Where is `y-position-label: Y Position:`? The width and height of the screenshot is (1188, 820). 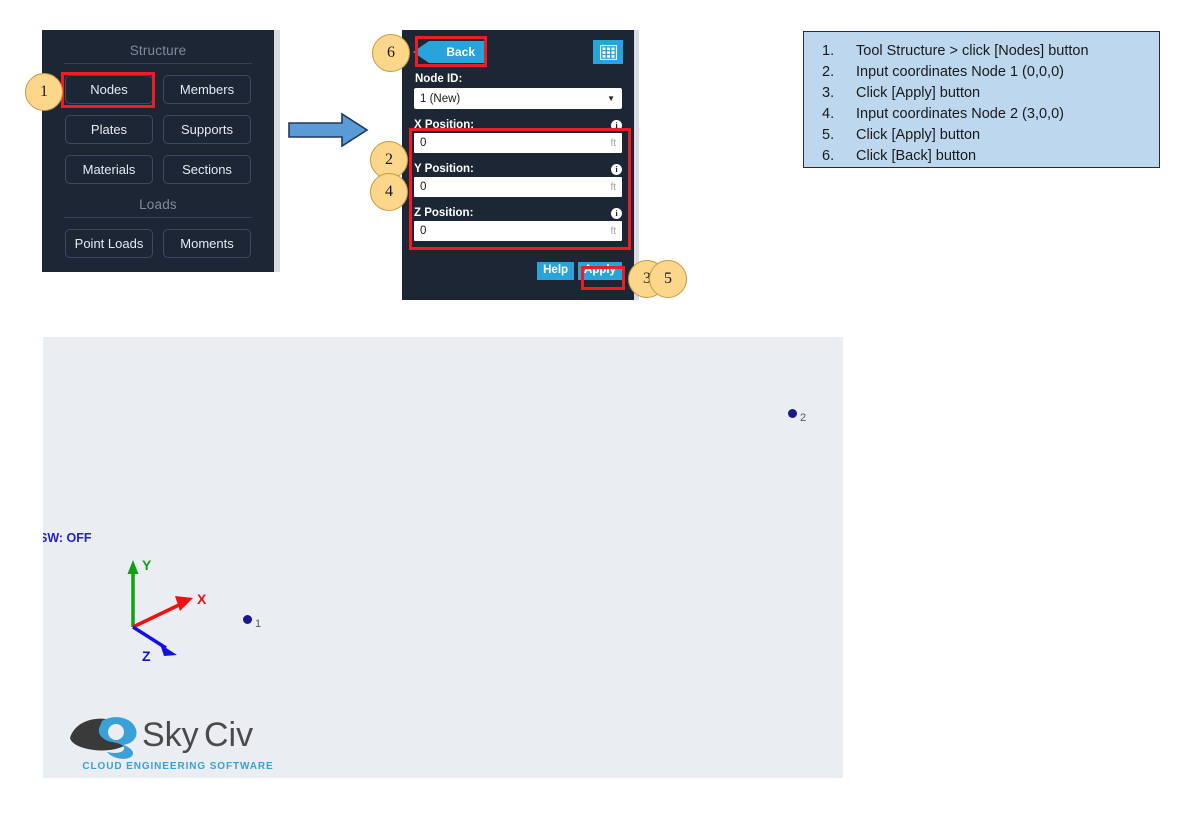 y-position-label: Y Position: is located at coordinates (444, 169).